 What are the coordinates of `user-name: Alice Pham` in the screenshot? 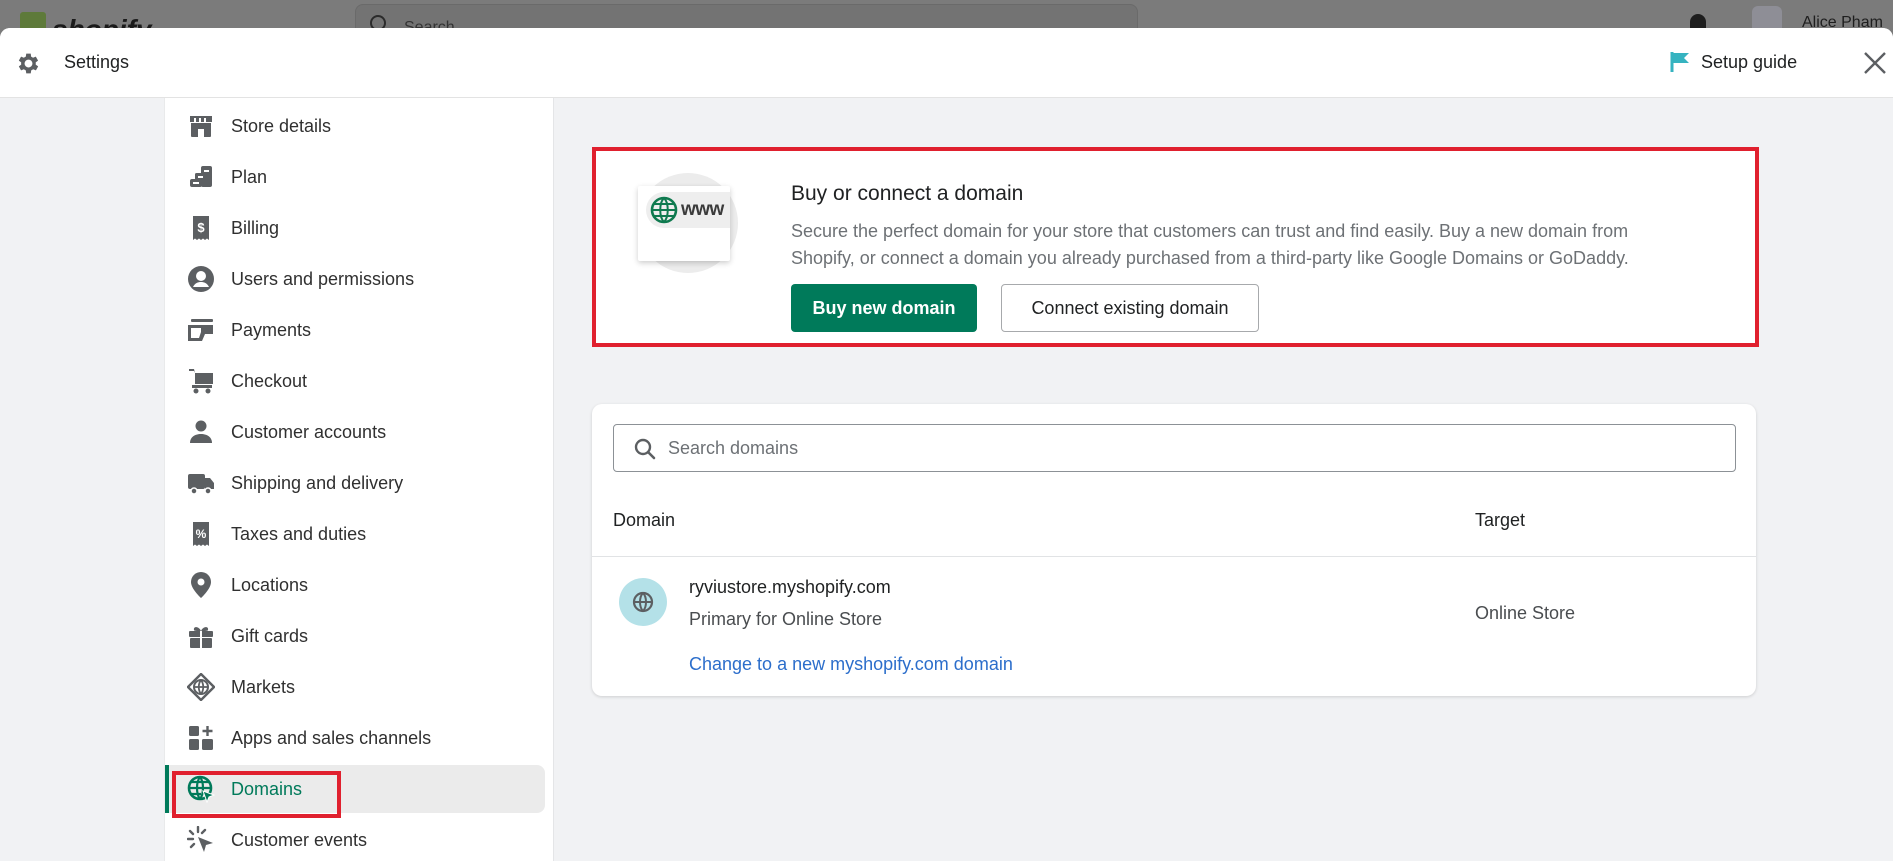 It's located at (1842, 21).